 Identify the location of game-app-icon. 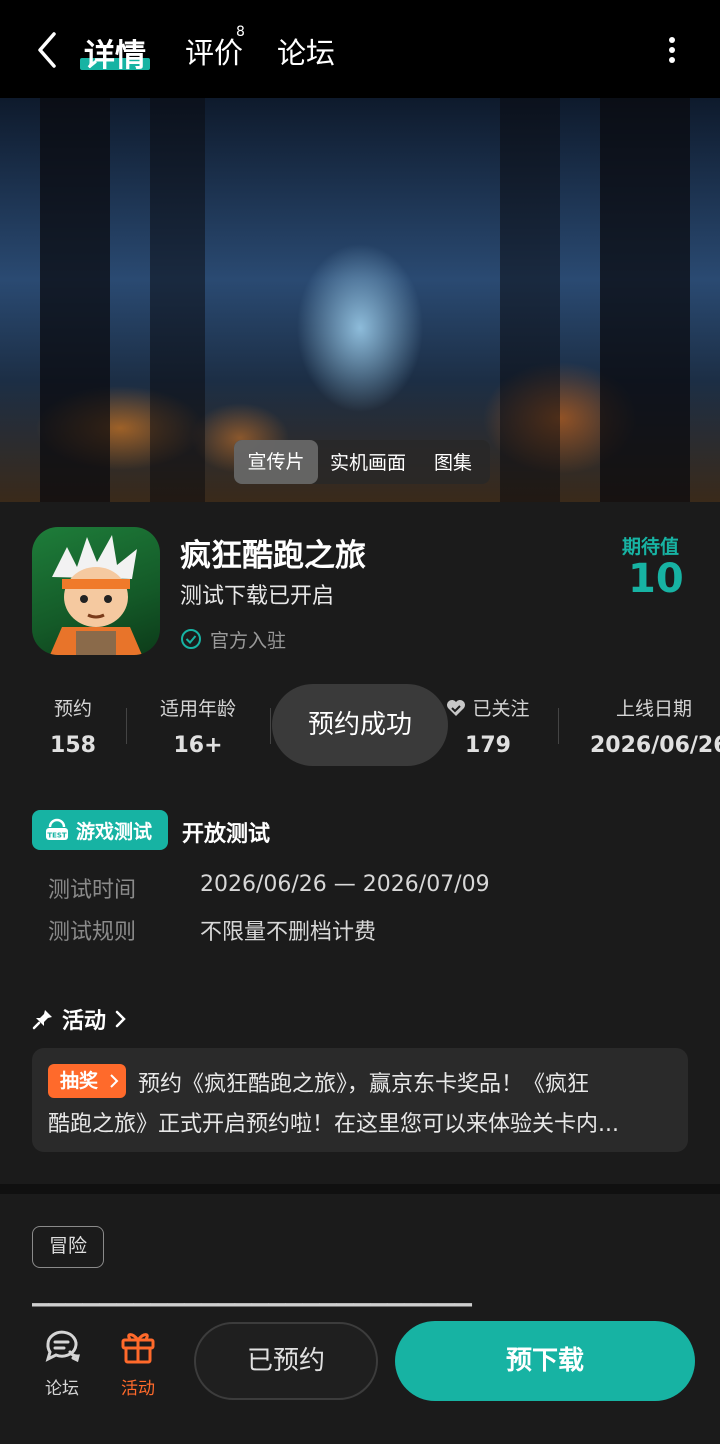
(96, 591).